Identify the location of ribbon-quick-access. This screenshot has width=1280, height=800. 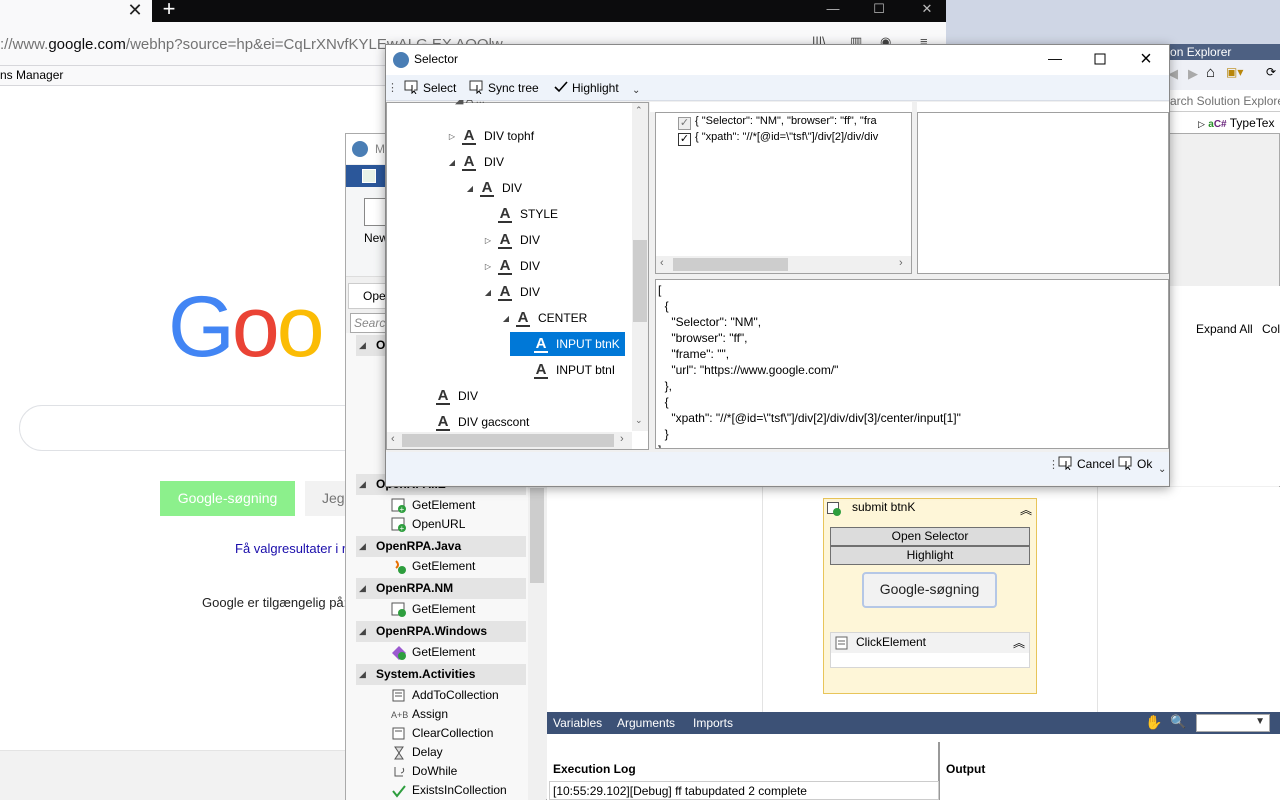
(366, 176).